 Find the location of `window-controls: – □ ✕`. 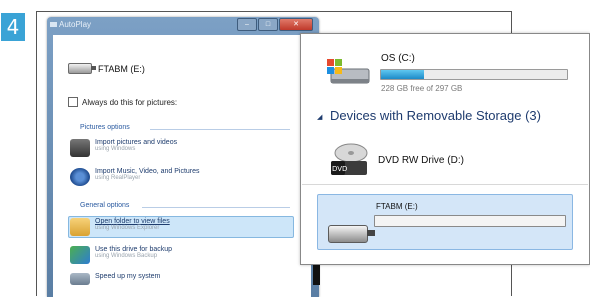

window-controls: – □ ✕ is located at coordinates (275, 24).